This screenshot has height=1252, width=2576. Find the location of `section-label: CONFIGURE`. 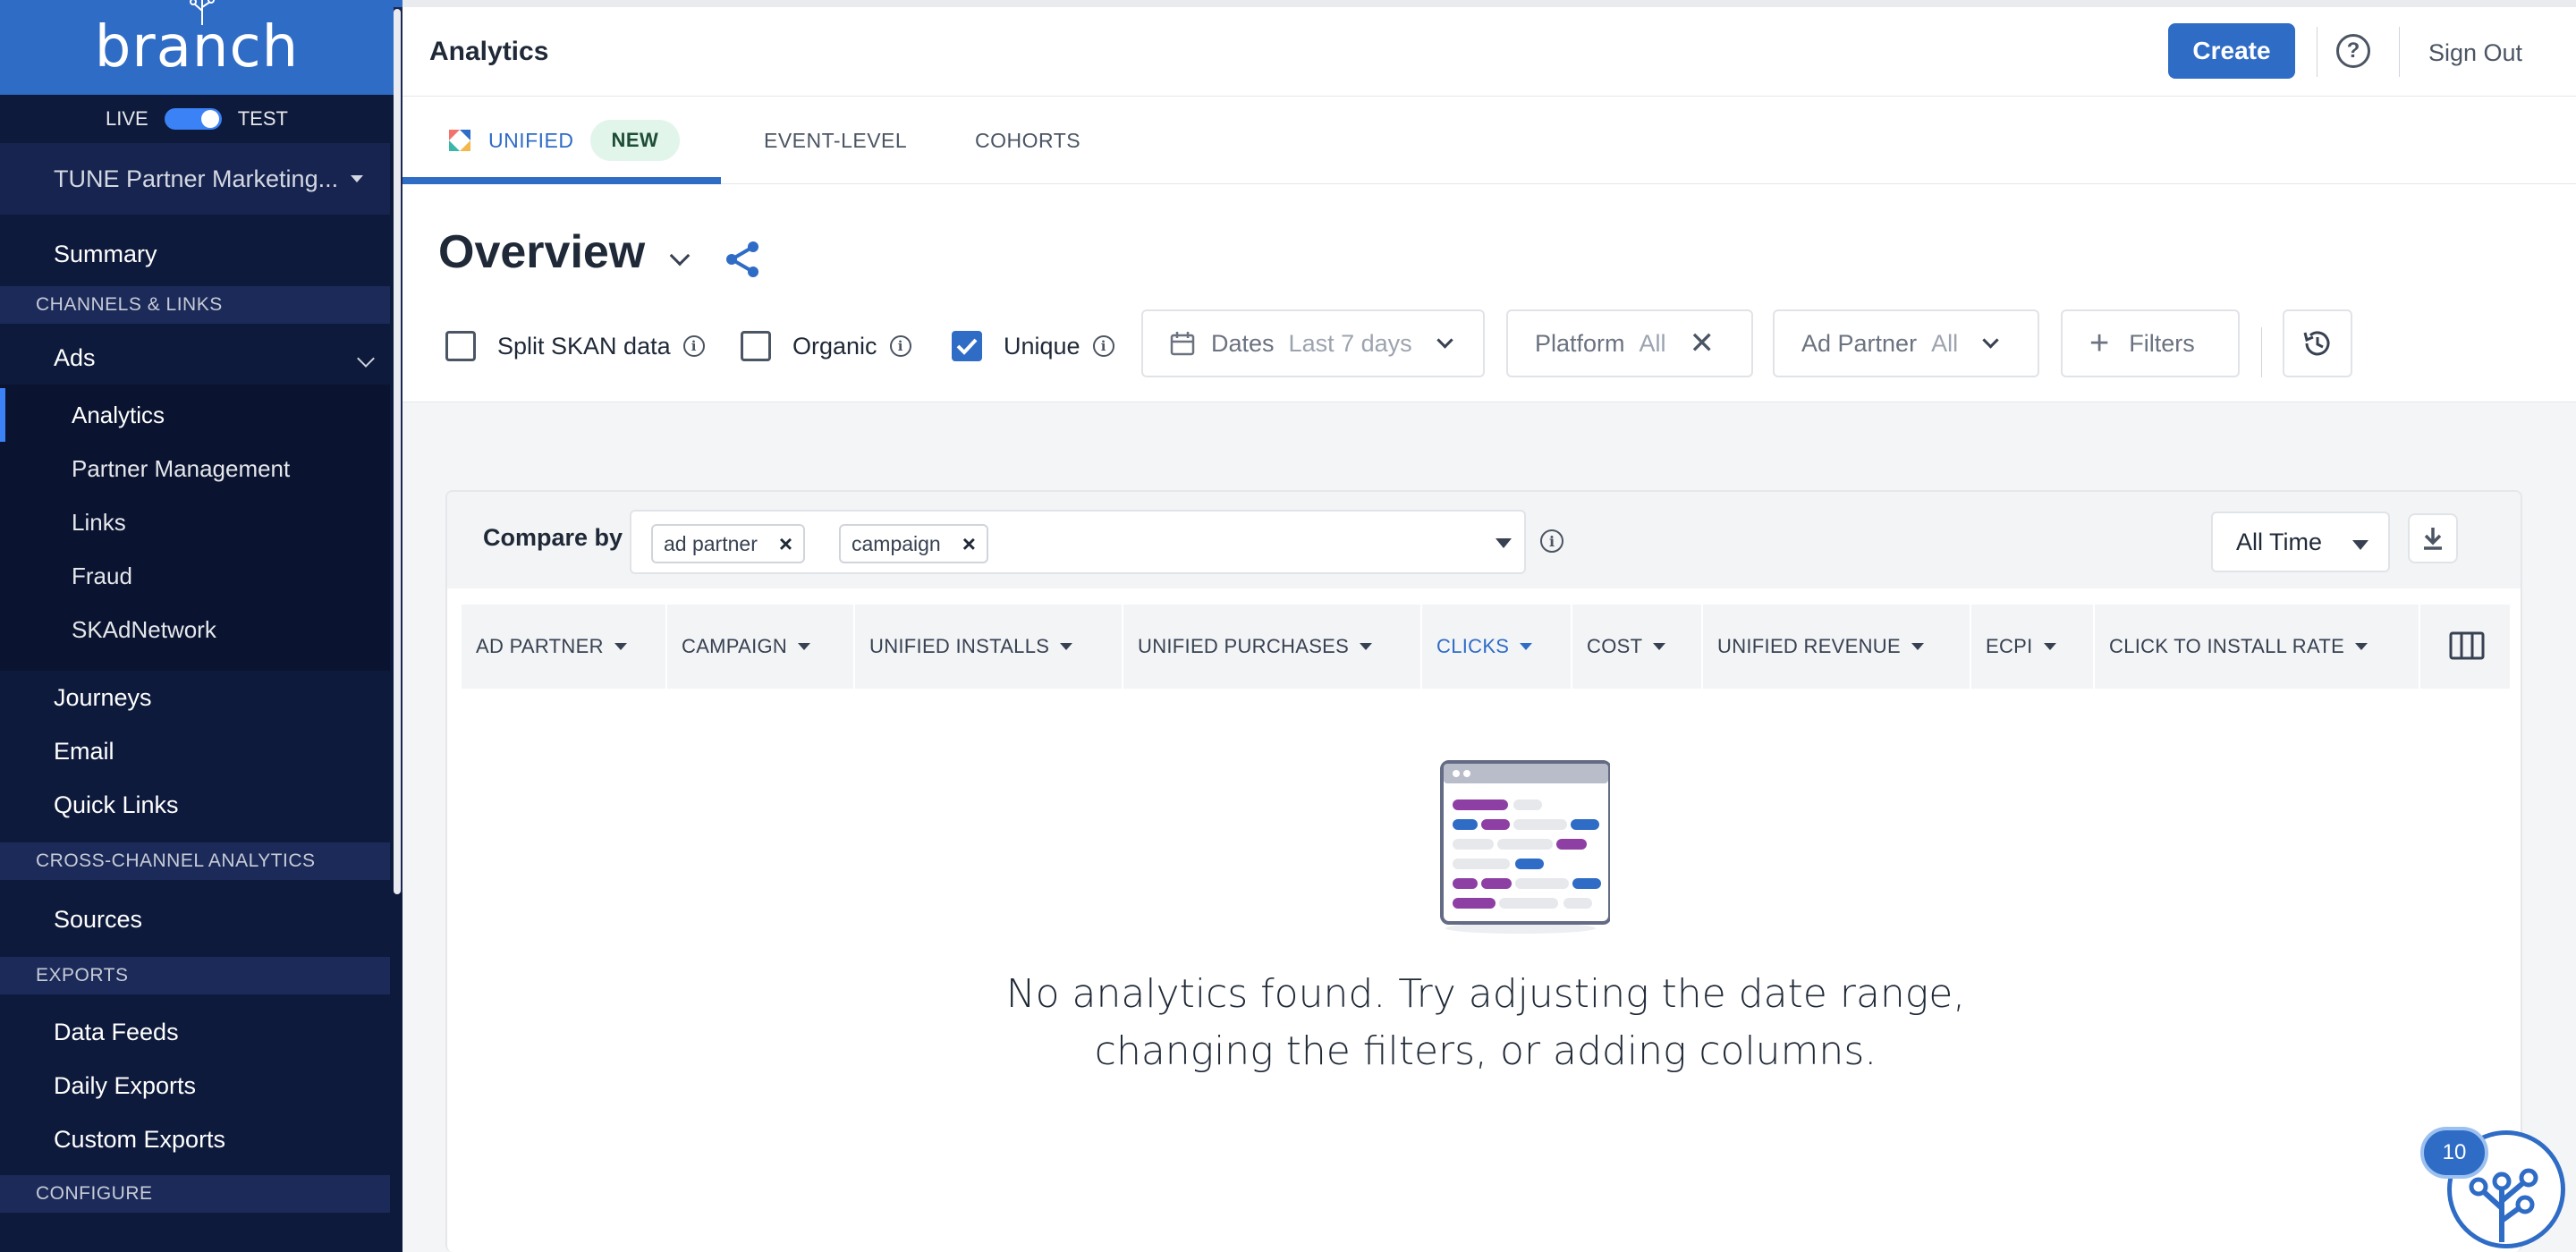

section-label: CONFIGURE is located at coordinates (94, 1193).